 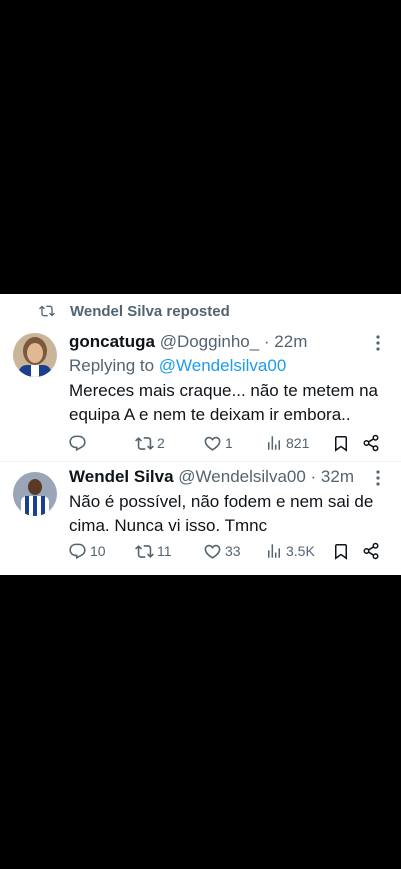 I want to click on like-count: 1, so click(x=229, y=443).